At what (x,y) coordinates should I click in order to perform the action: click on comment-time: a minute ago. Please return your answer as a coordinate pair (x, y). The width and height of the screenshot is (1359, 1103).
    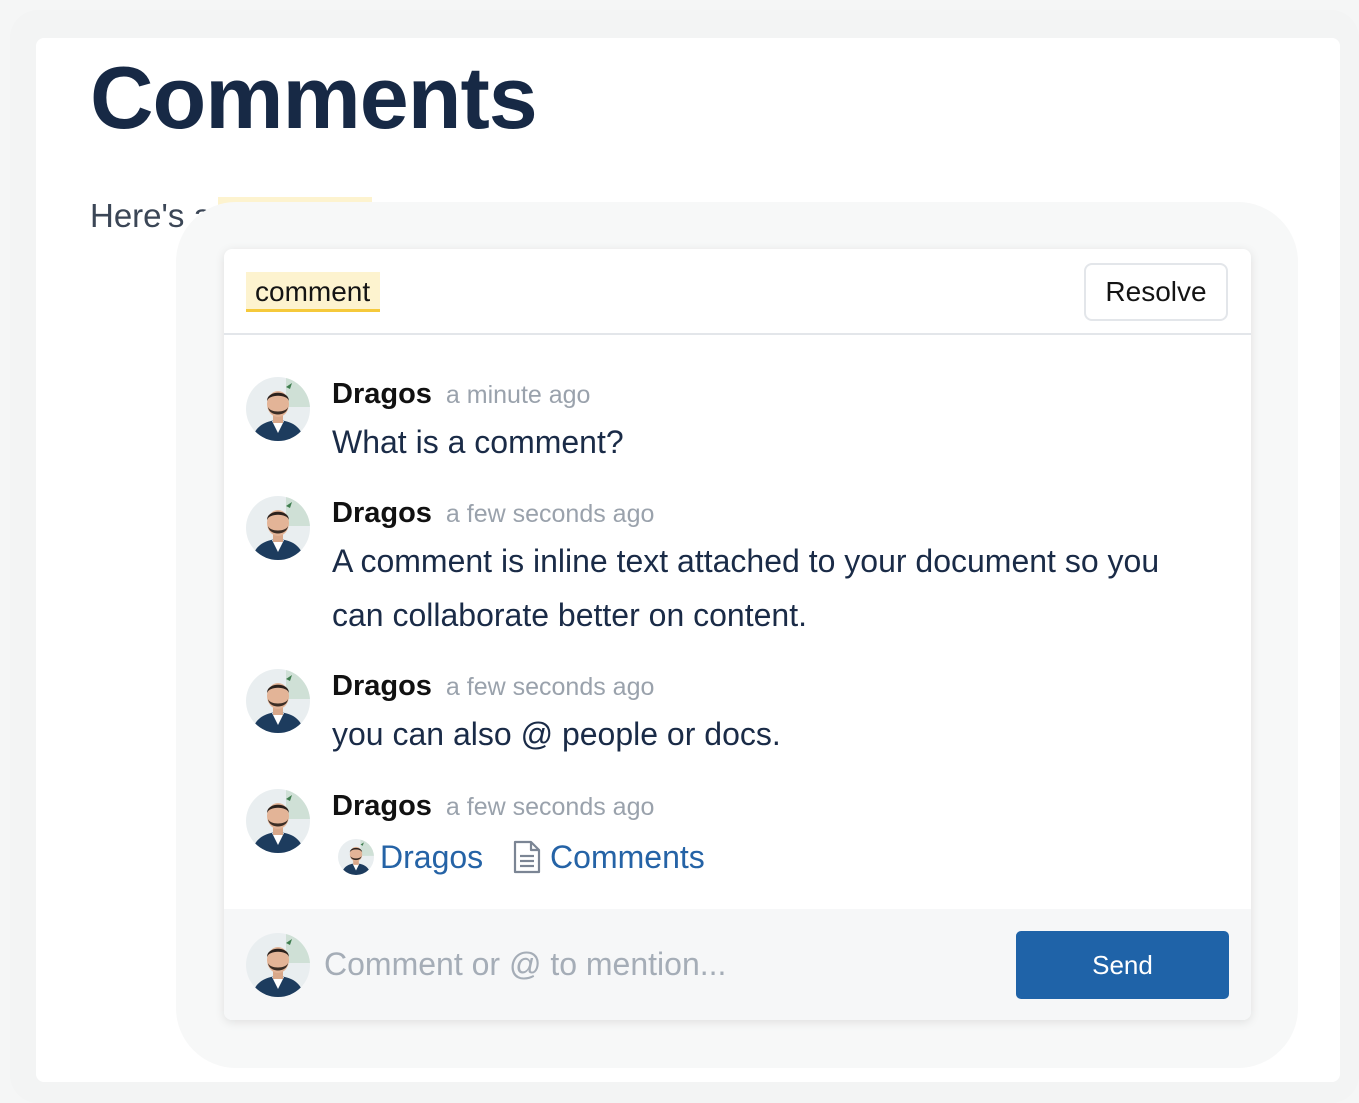
    Looking at the image, I should click on (518, 395).